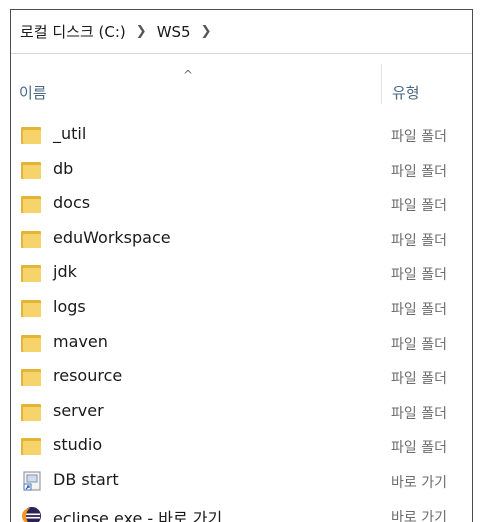 Image resolution: width=484 pixels, height=522 pixels. I want to click on item-name: DB start, so click(86, 479).